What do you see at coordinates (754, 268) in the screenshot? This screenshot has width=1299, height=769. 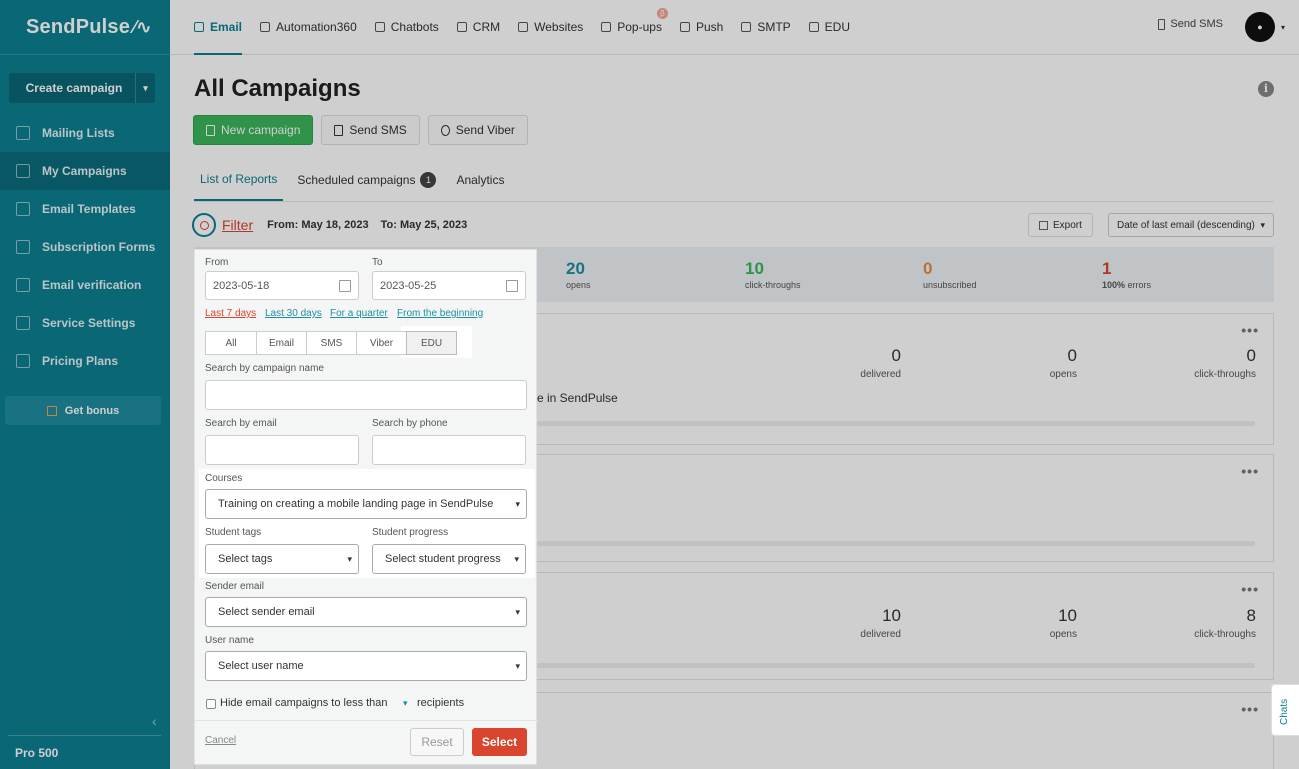 I see `stat-value: 10` at bounding box center [754, 268].